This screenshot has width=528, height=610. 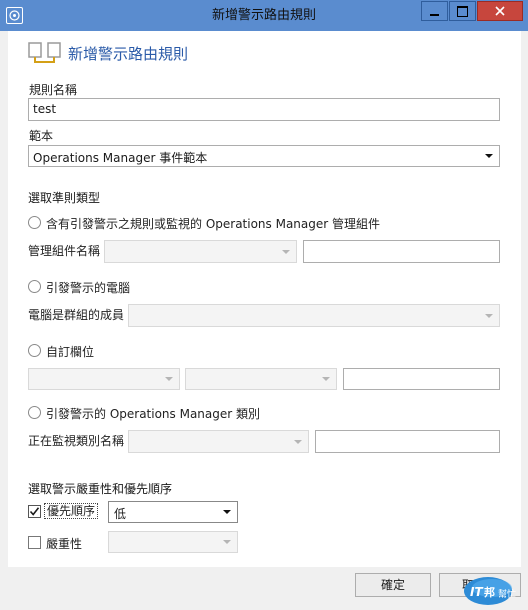 I want to click on rule-name-input: test, so click(x=264, y=109).